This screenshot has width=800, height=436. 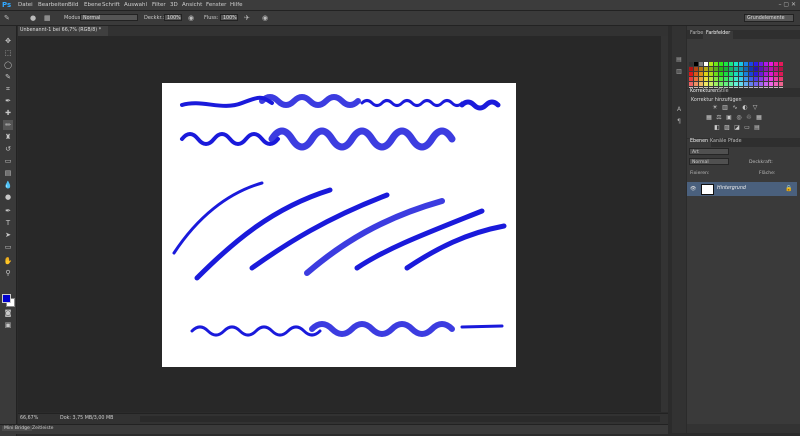 I want to click on zoom-level: 66,67%, so click(x=29, y=418).